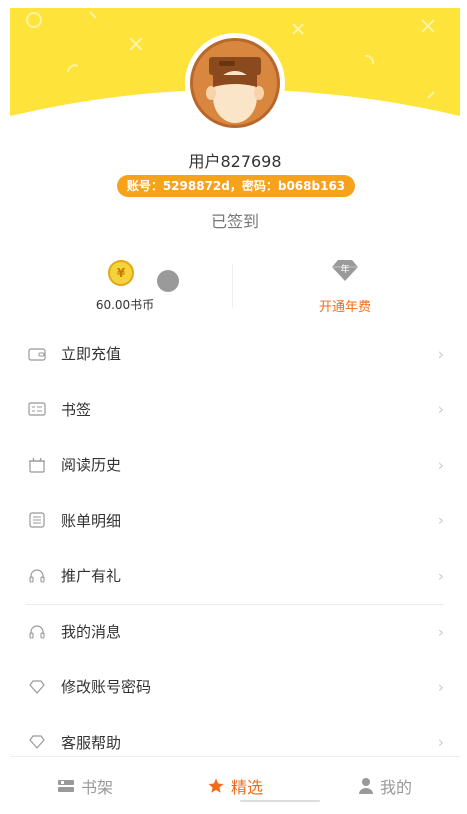 Image resolution: width=467 pixels, height=814 pixels. Describe the element at coordinates (235, 220) in the screenshot. I see `sign-in-status: 已签到` at that location.